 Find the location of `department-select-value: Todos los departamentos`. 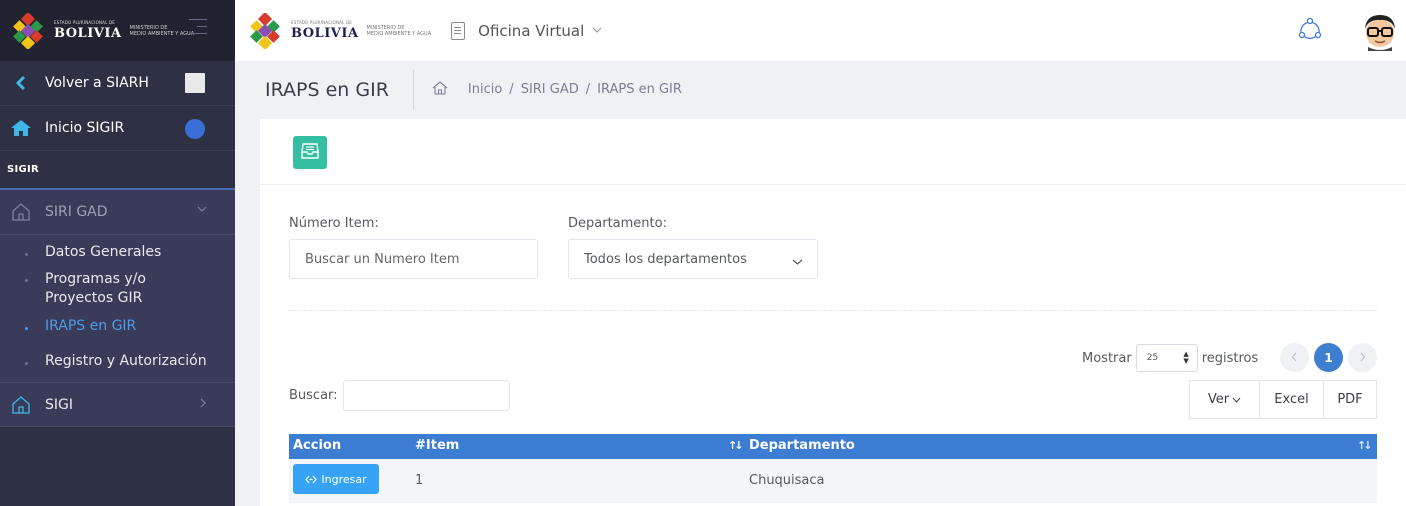

department-select-value: Todos los departamentos is located at coordinates (665, 259).